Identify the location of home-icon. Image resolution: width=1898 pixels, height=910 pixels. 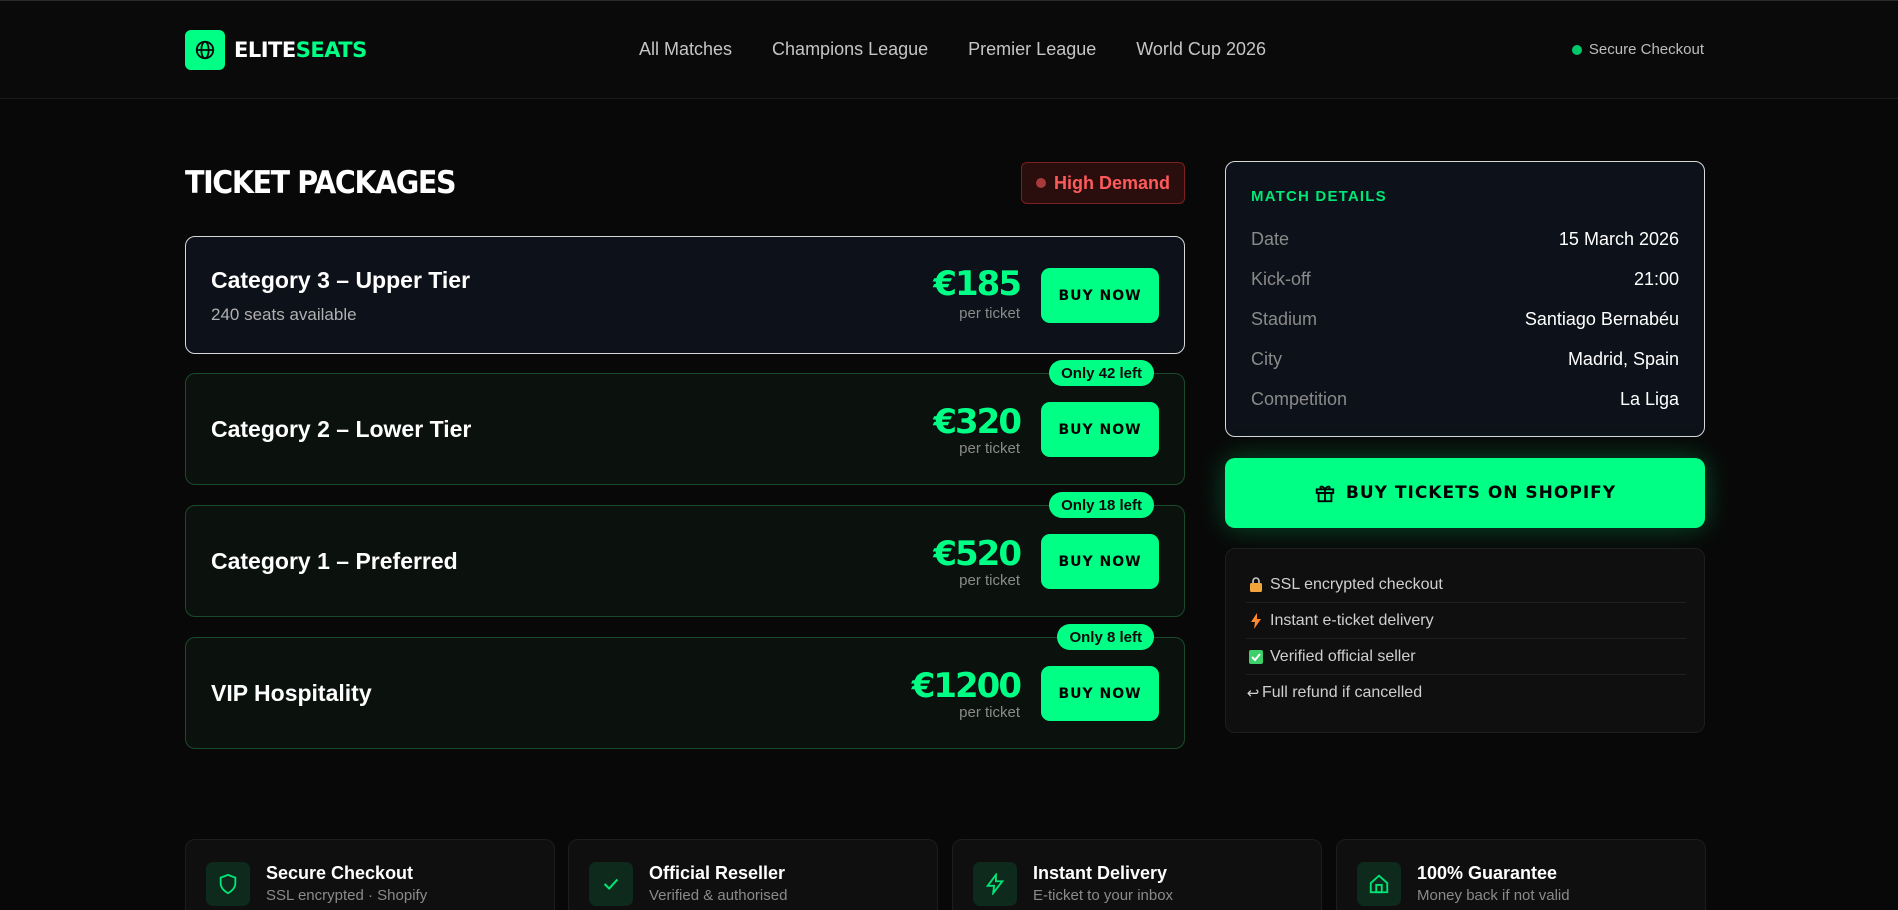
(1379, 884).